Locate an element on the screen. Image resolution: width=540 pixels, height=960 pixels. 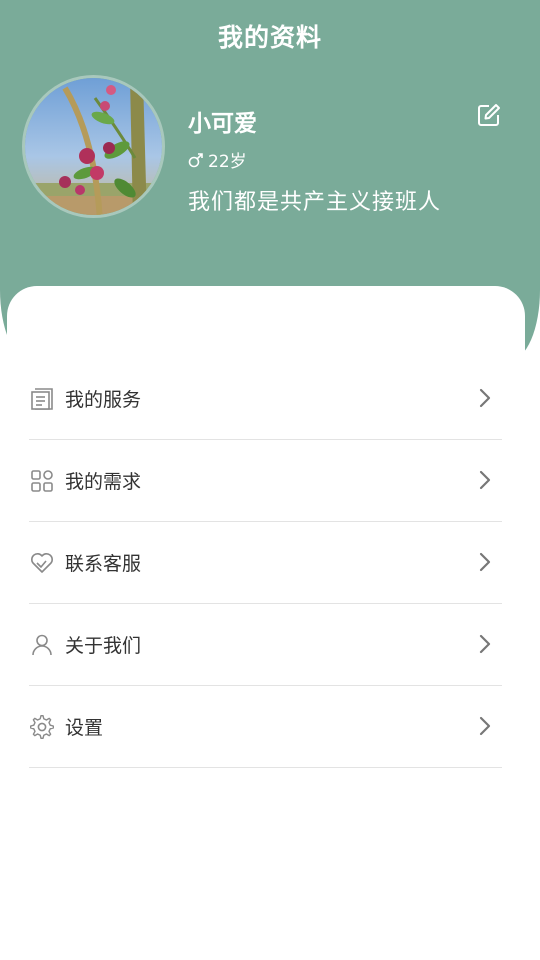
menu-item-label: 我的需求 is located at coordinates (103, 482).